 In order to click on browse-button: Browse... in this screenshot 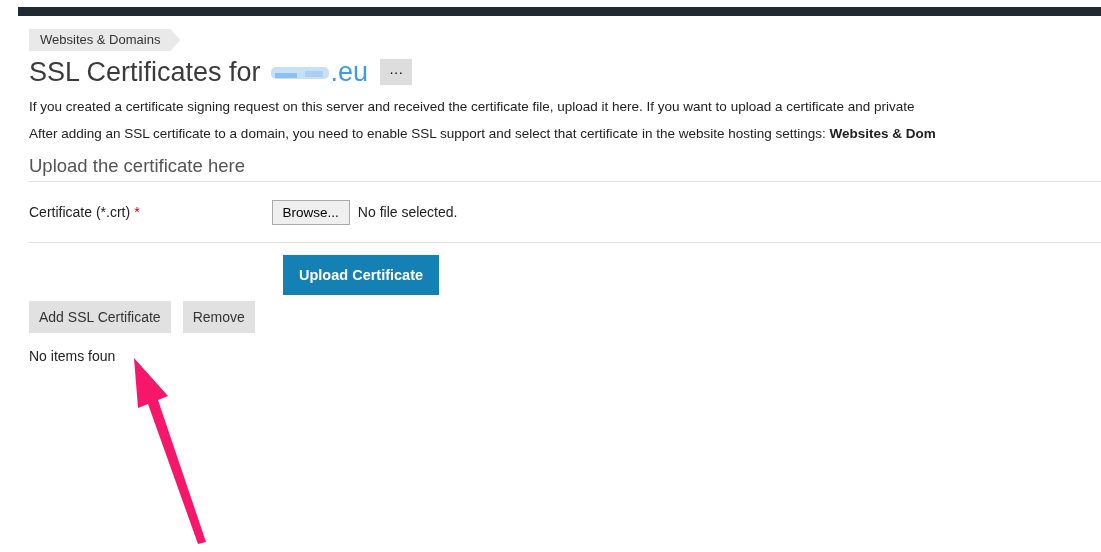, I will do `click(310, 212)`.